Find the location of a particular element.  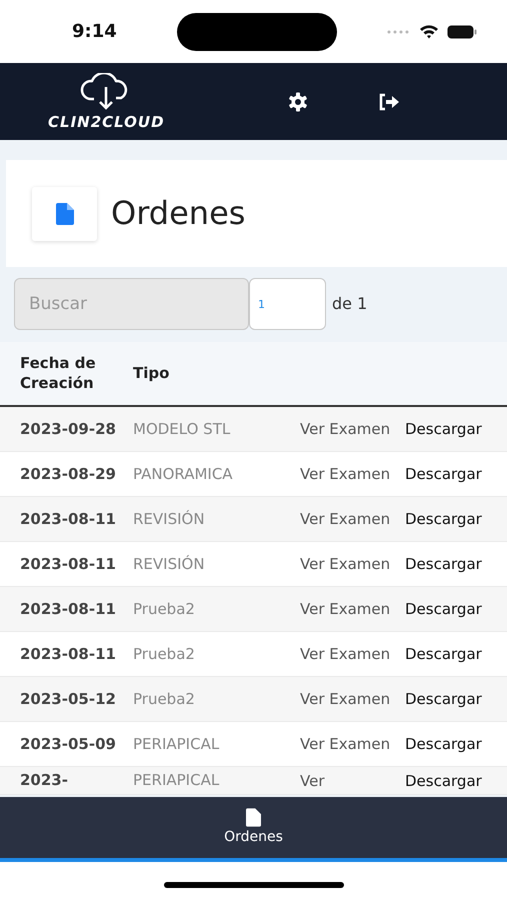

search-field: Buscar is located at coordinates (131, 304).